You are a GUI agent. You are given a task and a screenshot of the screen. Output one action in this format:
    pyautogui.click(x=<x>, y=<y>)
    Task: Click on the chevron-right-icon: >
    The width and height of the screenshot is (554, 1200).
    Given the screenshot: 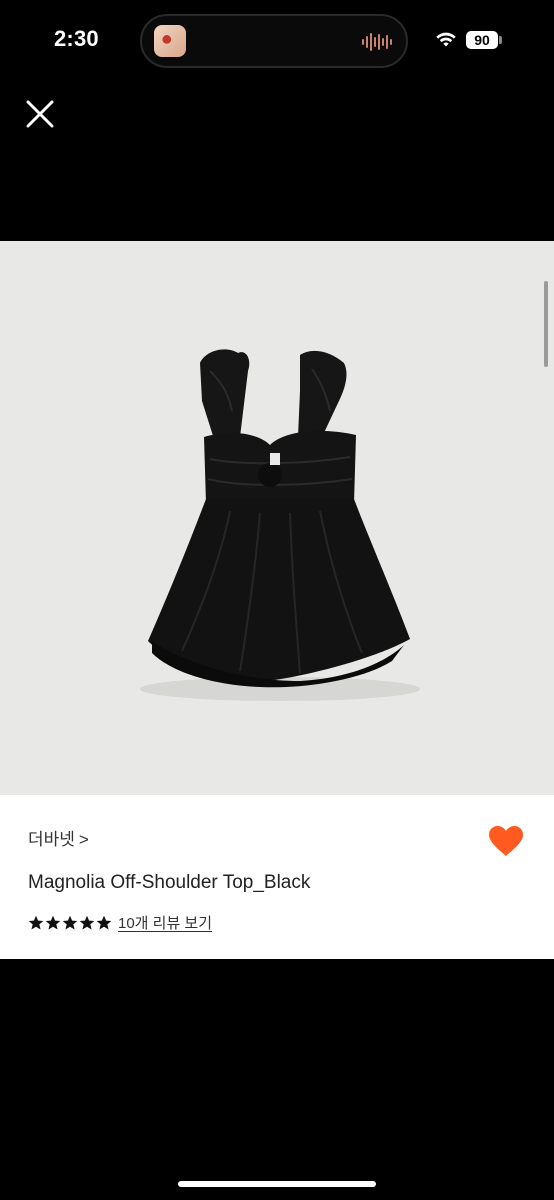 What is the action you would take?
    pyautogui.click(x=83, y=839)
    